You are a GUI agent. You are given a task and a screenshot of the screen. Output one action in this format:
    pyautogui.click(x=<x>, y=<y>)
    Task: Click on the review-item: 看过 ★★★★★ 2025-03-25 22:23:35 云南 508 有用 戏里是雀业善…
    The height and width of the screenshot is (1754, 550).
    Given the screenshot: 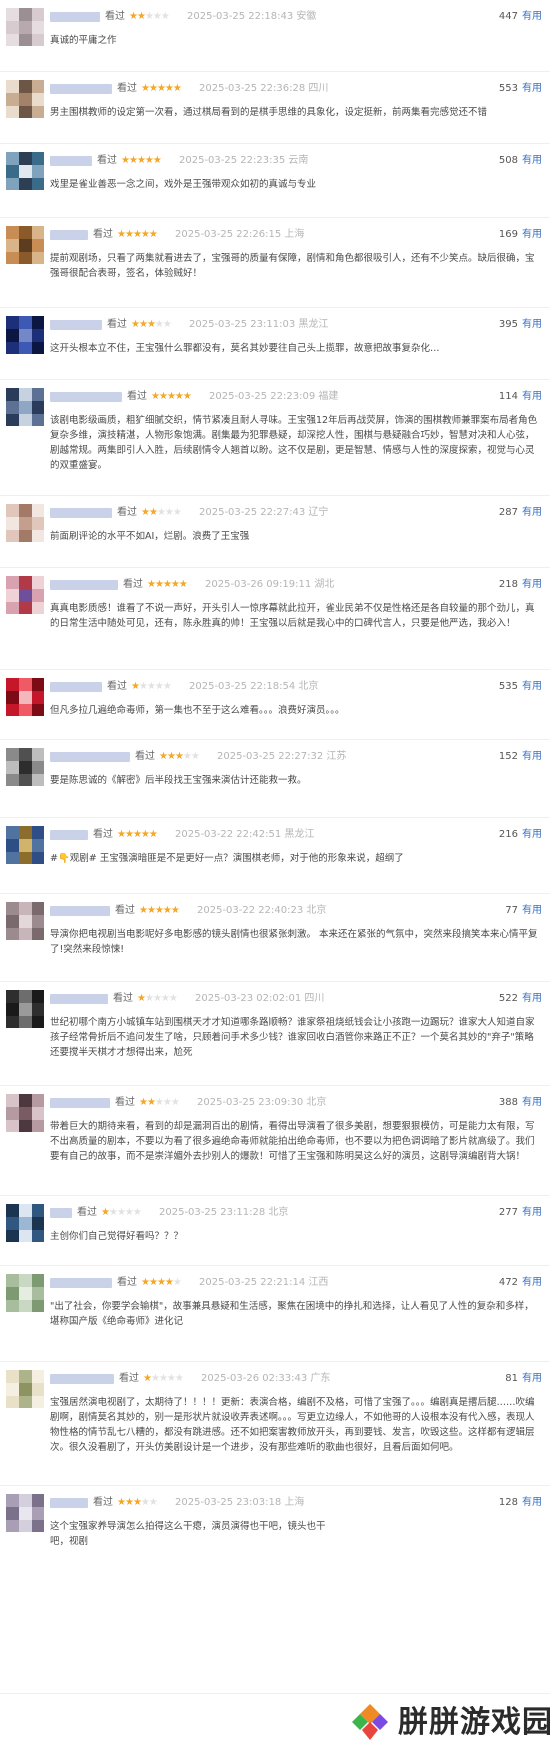 What is the action you would take?
    pyautogui.click(x=275, y=181)
    